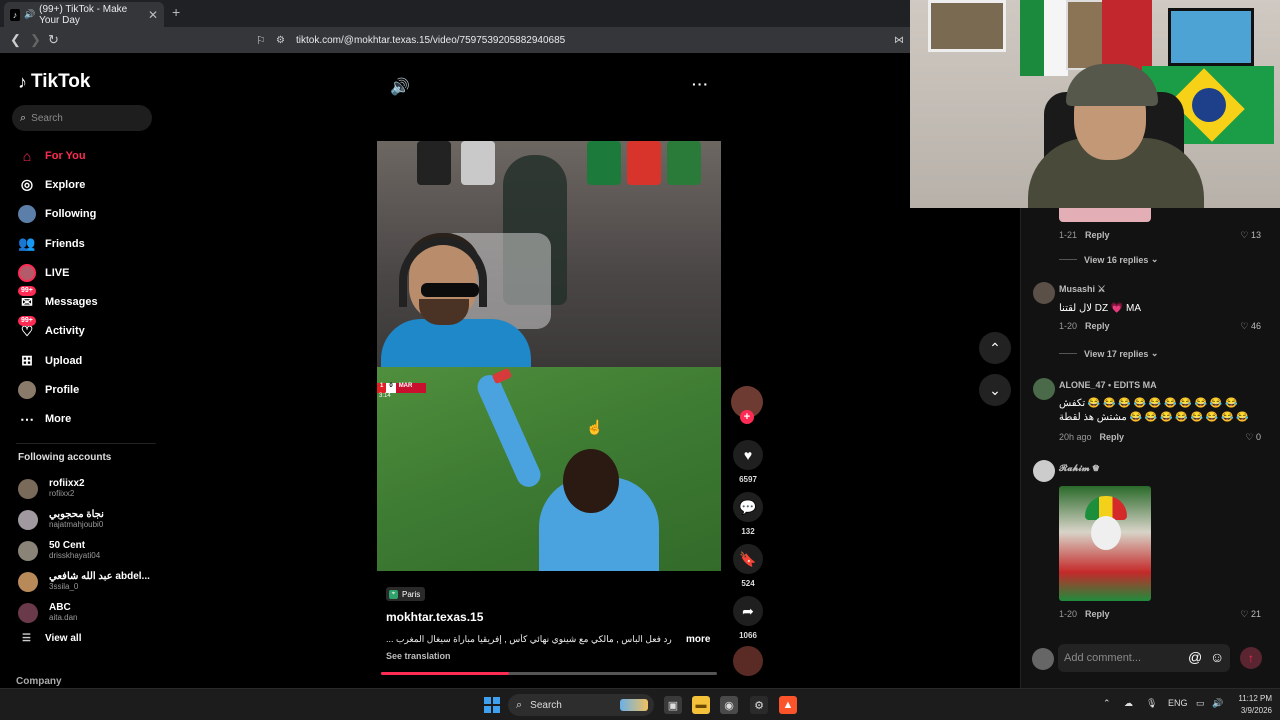 The width and height of the screenshot is (1280, 720). I want to click on clock-date: 3/9/2026, so click(1256, 710).